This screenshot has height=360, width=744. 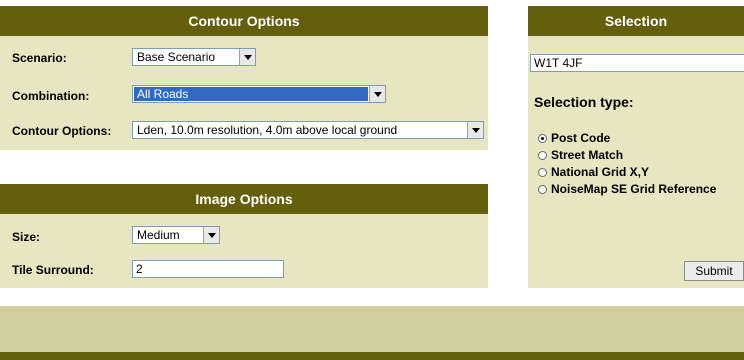 I want to click on radio-noisemap-grid: NoiseMap SE Grid Reference, so click(x=627, y=189).